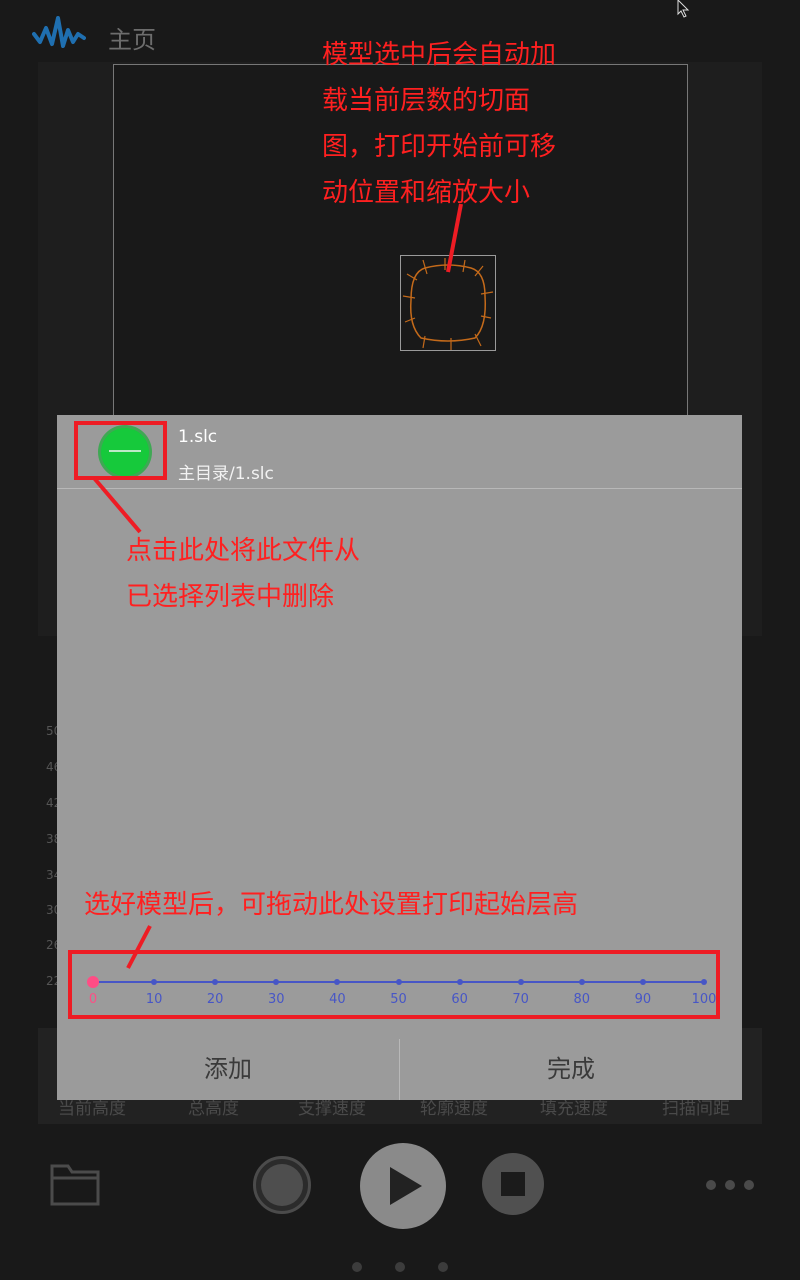 This screenshot has width=800, height=1280. What do you see at coordinates (228, 1069) in the screenshot?
I see `add-button: 添加` at bounding box center [228, 1069].